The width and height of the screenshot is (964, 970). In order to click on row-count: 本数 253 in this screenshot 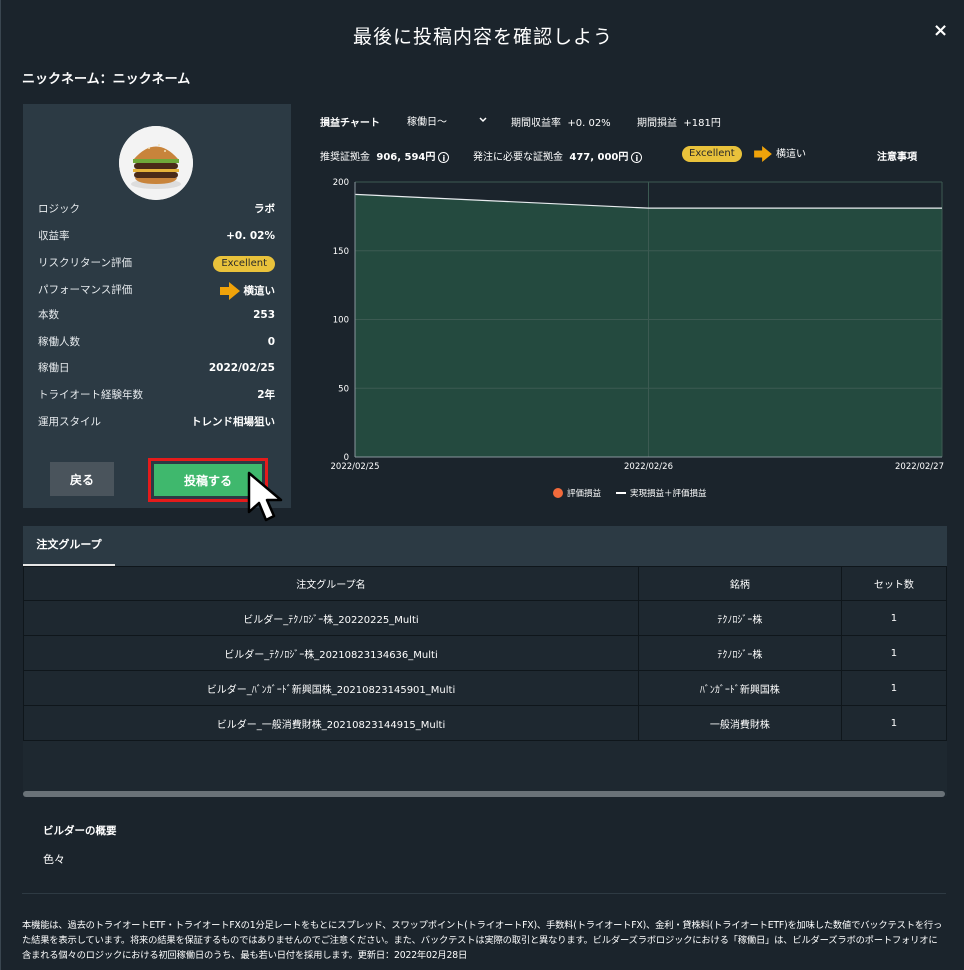, I will do `click(156, 315)`.